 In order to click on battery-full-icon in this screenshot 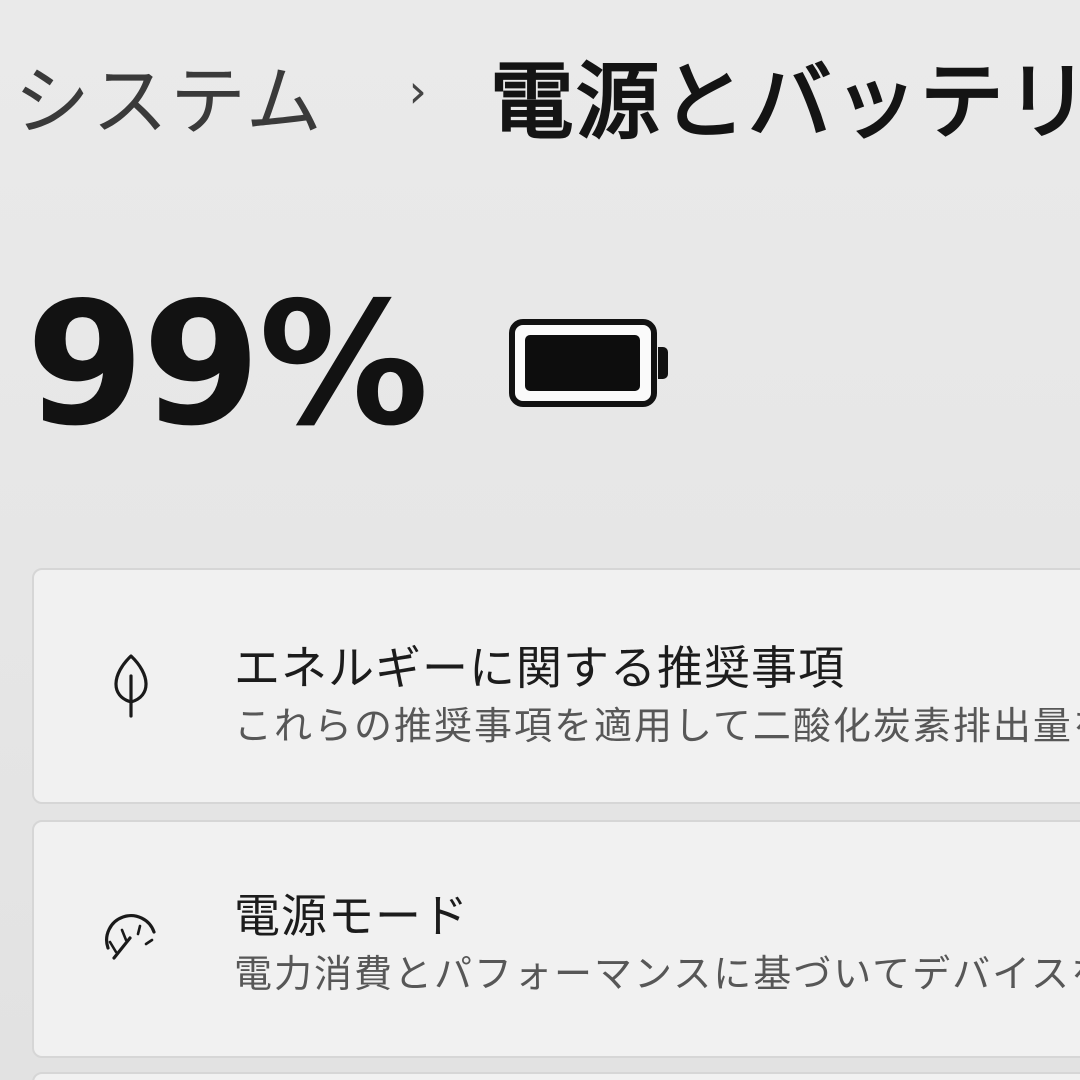, I will do `click(590, 365)`.